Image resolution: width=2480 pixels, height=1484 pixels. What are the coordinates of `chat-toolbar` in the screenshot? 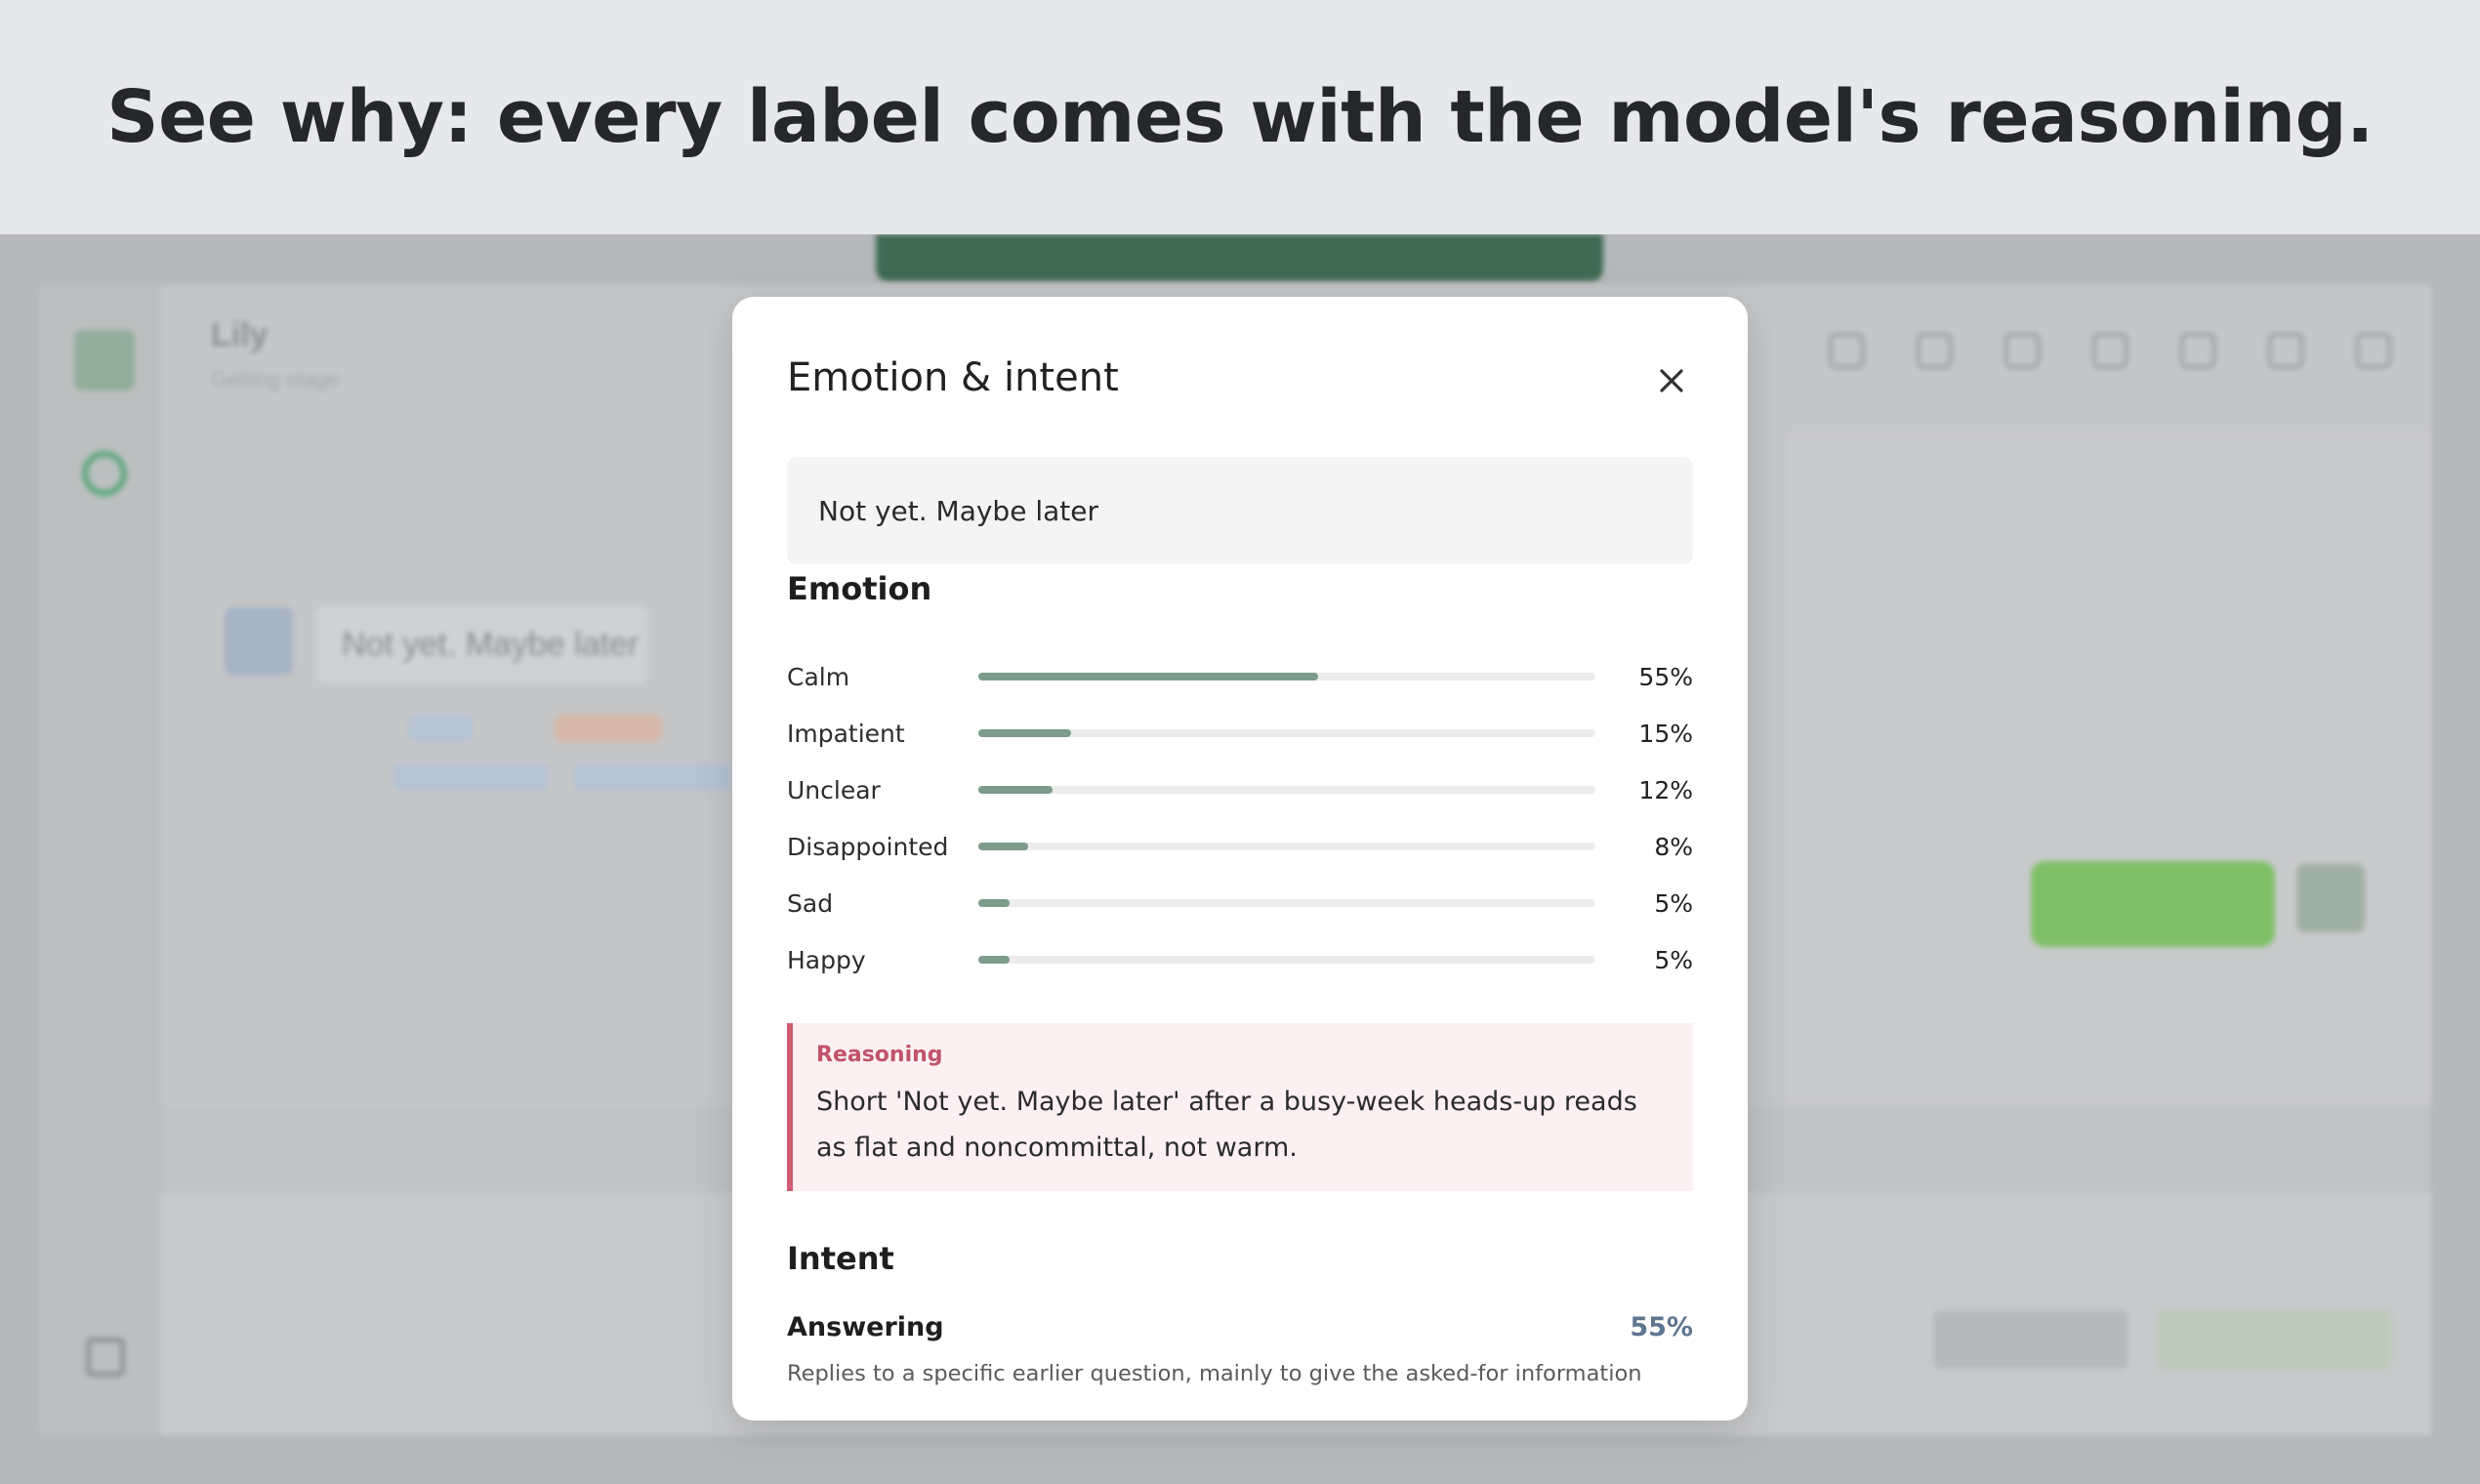 It's located at (2110, 350).